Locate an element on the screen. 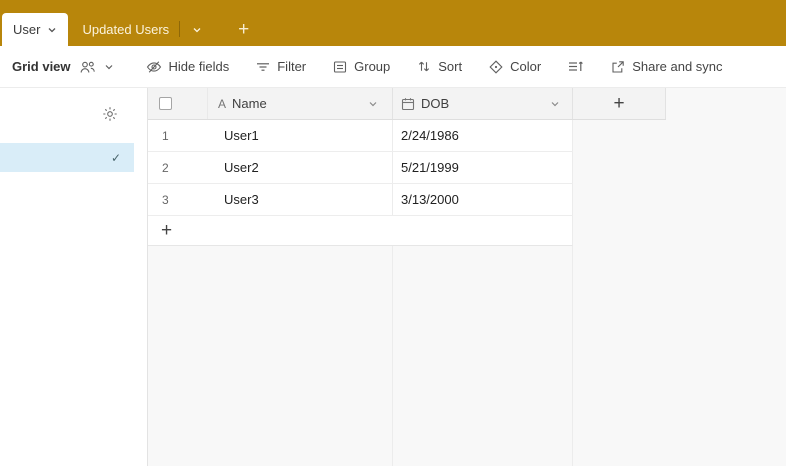  hide-fields-button: Hide fields is located at coordinates (188, 66).